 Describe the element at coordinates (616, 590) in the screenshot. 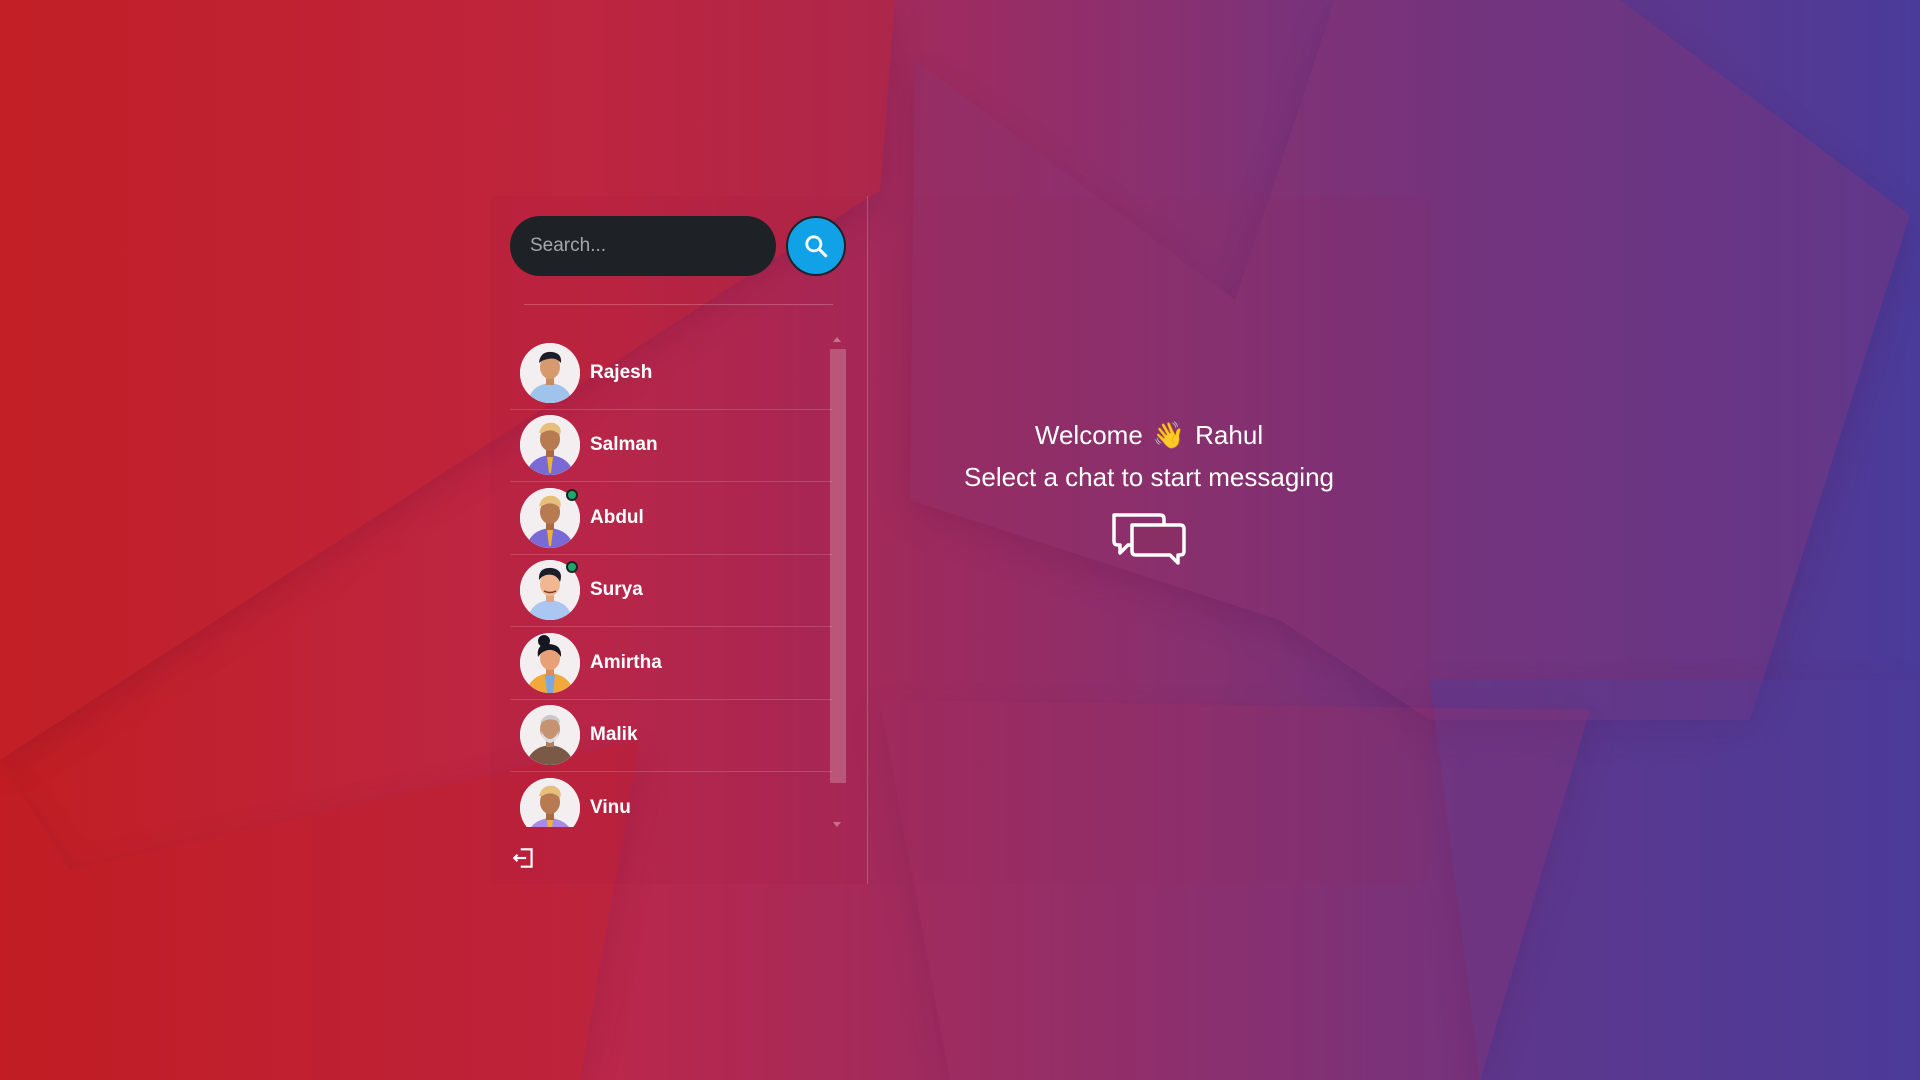

I see `chat-name: Surya` at that location.